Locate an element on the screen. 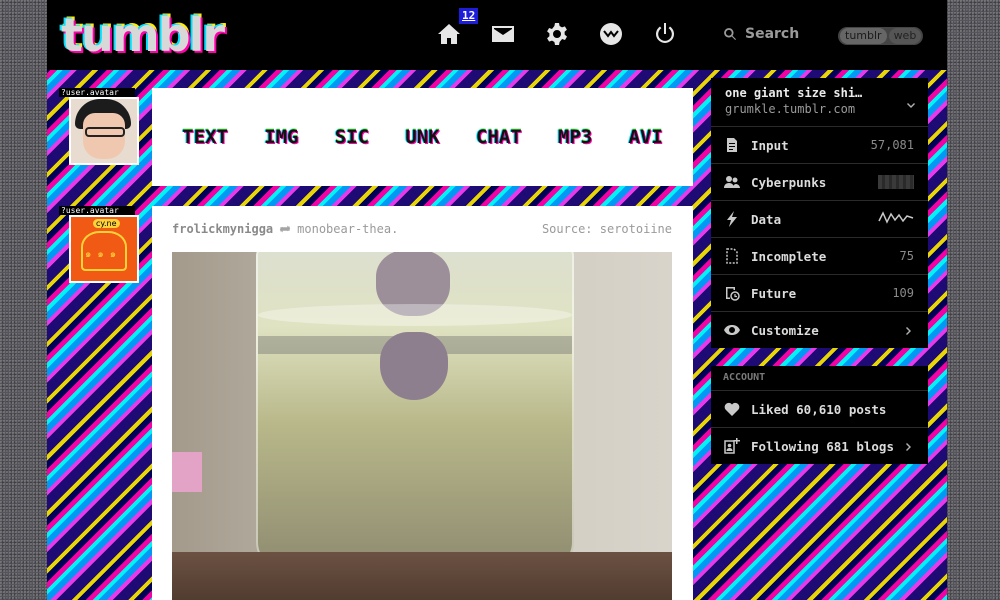 The width and height of the screenshot is (1000, 600). home-button: 12 is located at coordinates (457, 29).